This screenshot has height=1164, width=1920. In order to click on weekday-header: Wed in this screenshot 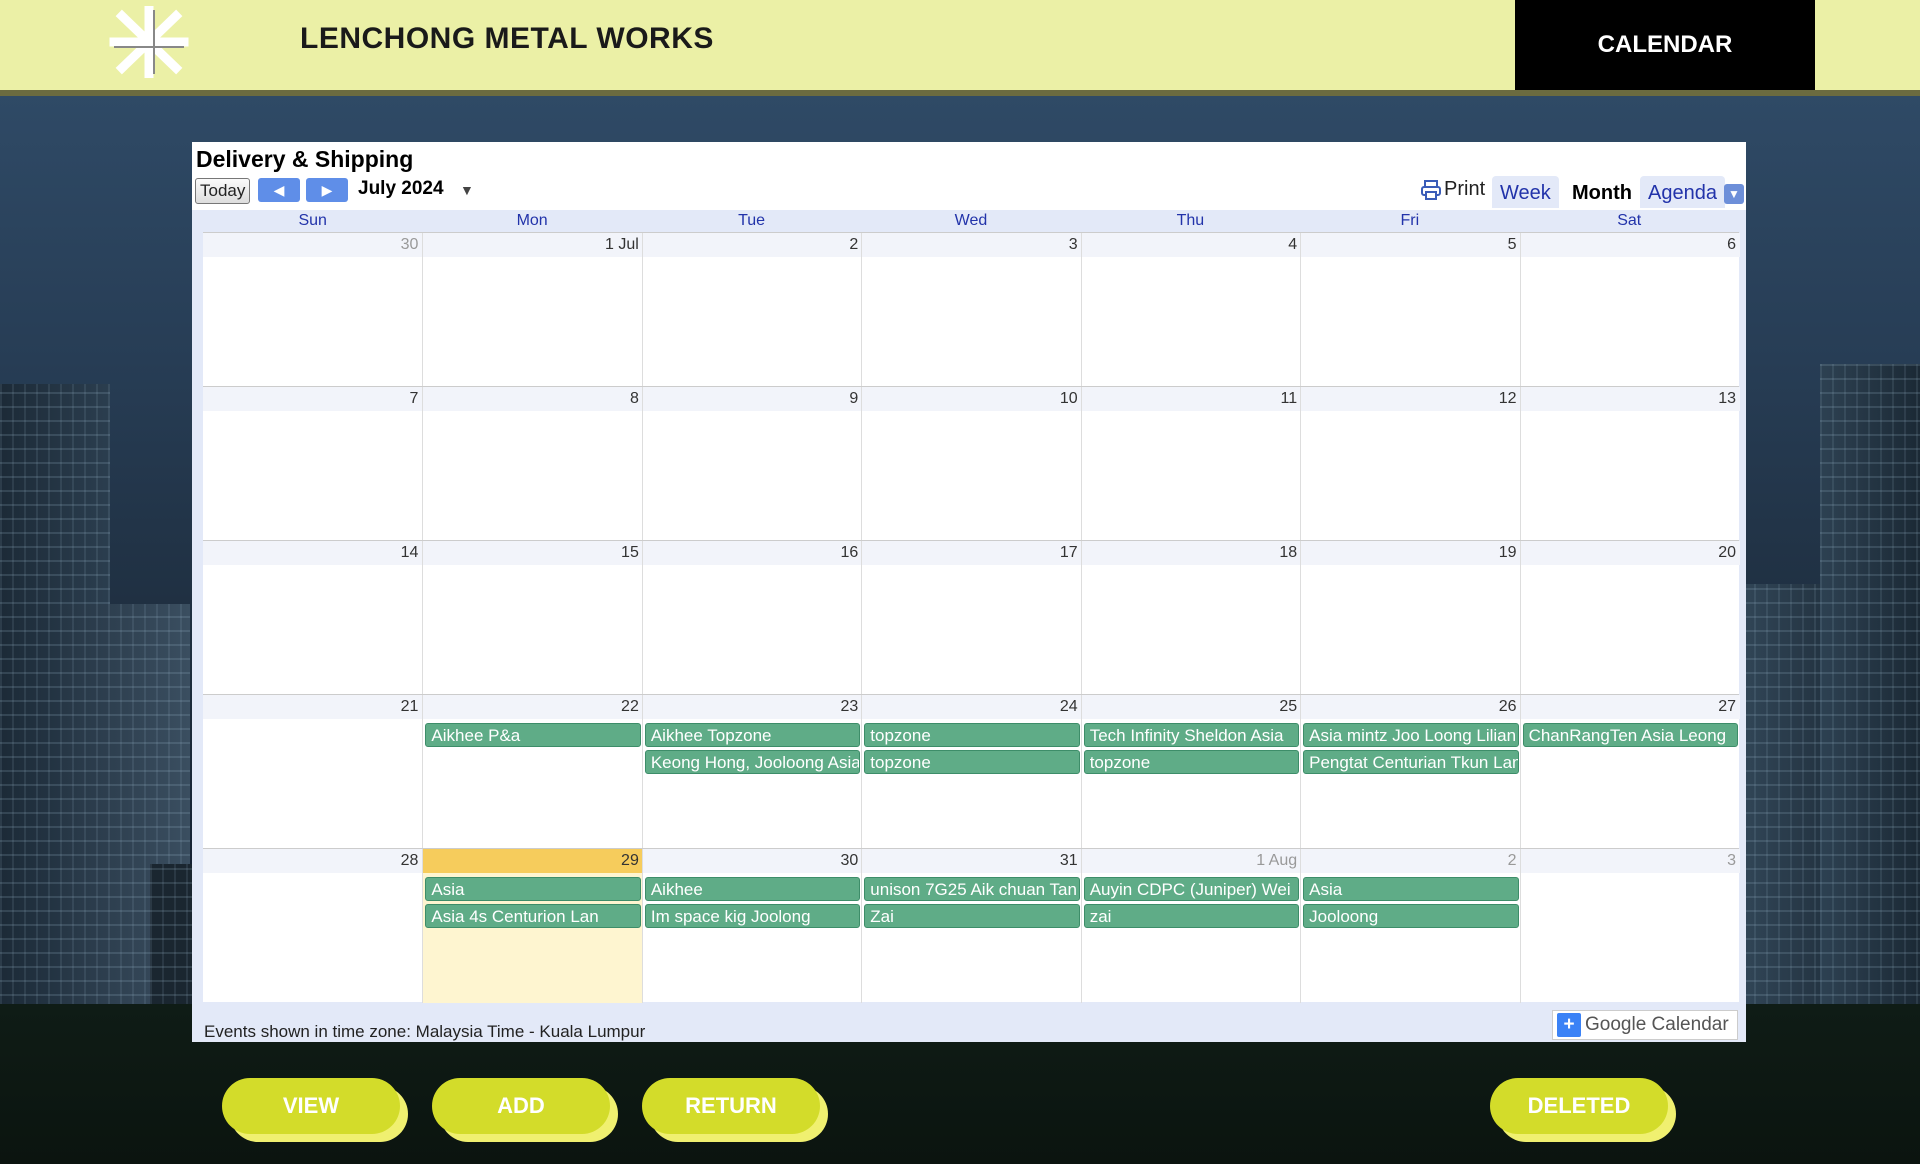, I will do `click(971, 220)`.